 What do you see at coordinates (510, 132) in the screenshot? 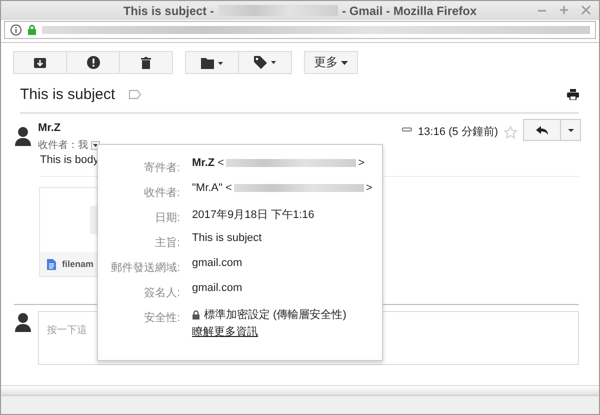
I see `star-icon` at bounding box center [510, 132].